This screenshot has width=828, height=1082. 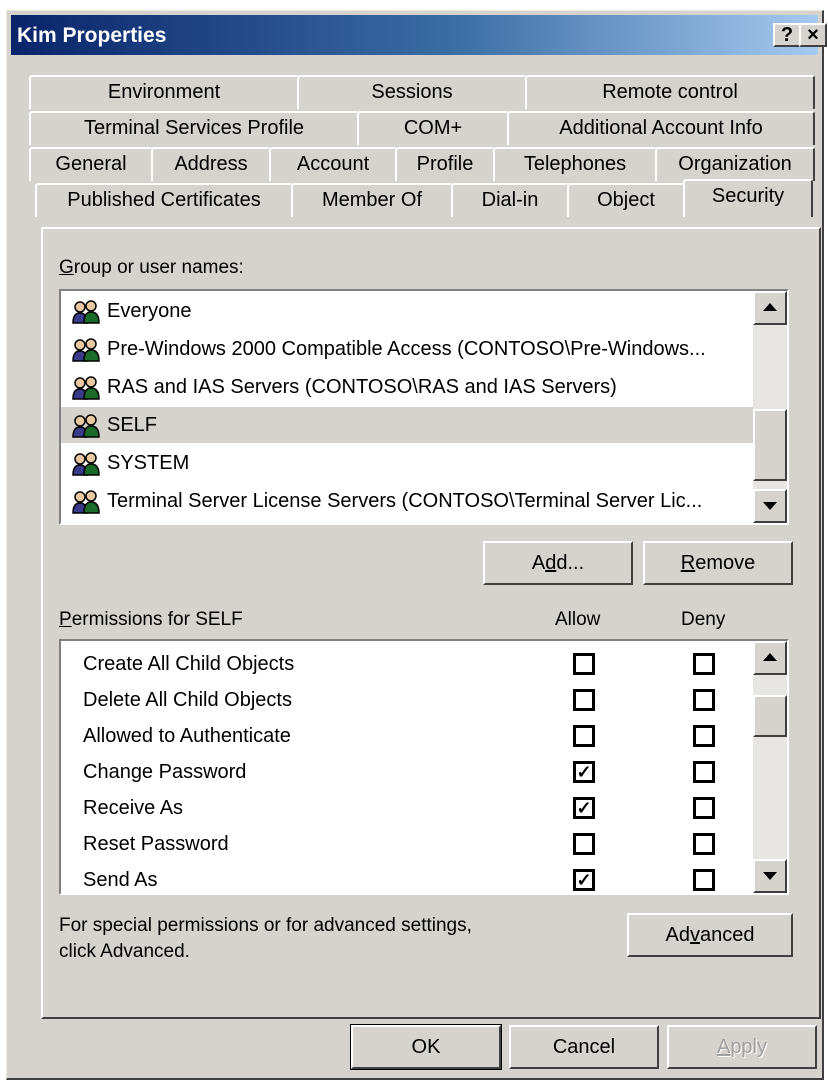 I want to click on group-names-label: Group or user names:, so click(x=151, y=268).